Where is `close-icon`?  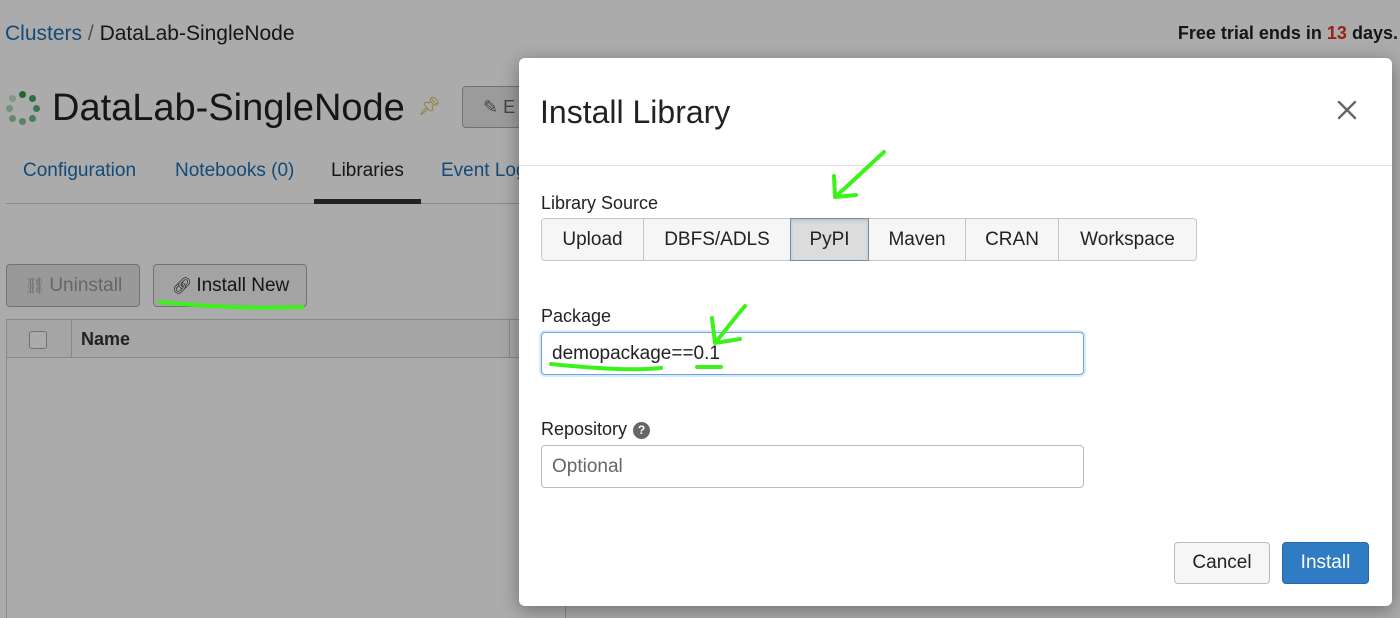 close-icon is located at coordinates (1347, 110).